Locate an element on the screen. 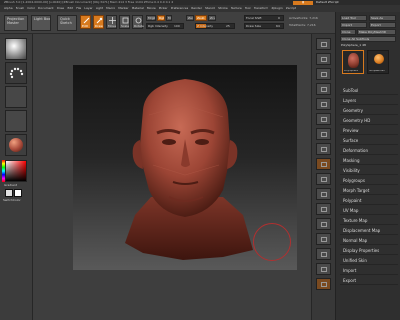 The image size is (400, 320). main-color-swatch is located at coordinates (9, 193).